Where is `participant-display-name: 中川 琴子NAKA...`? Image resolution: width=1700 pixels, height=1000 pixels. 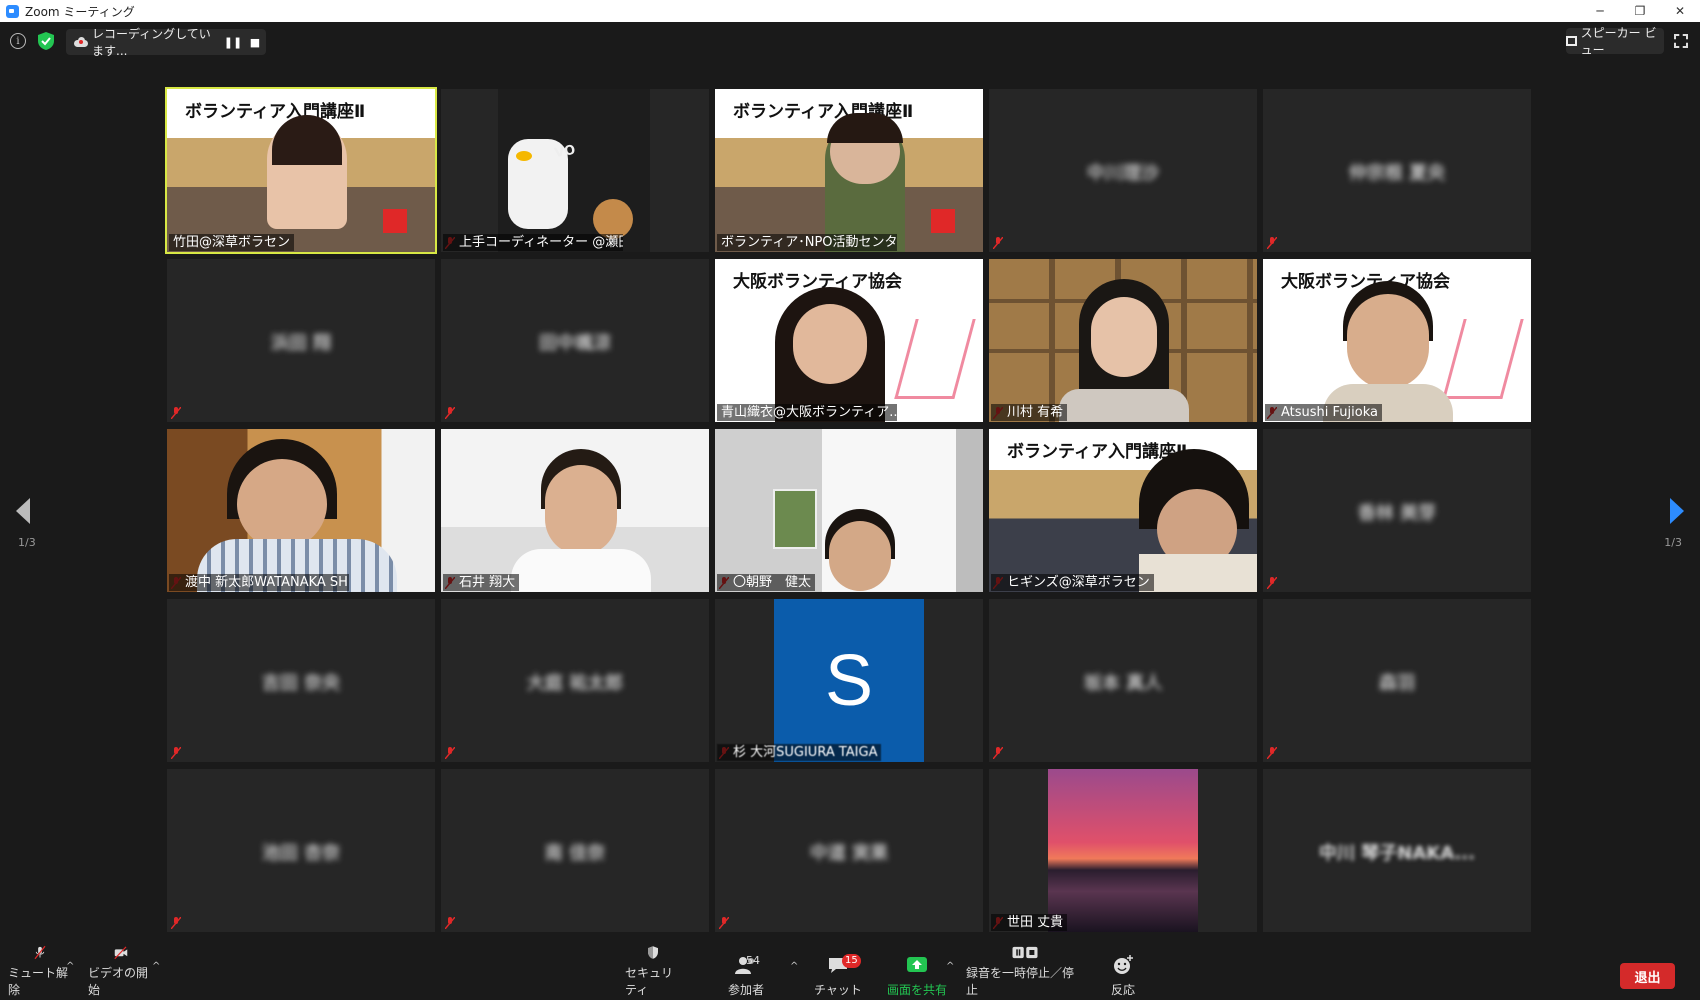 participant-display-name: 中川 琴子NAKA... is located at coordinates (1397, 853).